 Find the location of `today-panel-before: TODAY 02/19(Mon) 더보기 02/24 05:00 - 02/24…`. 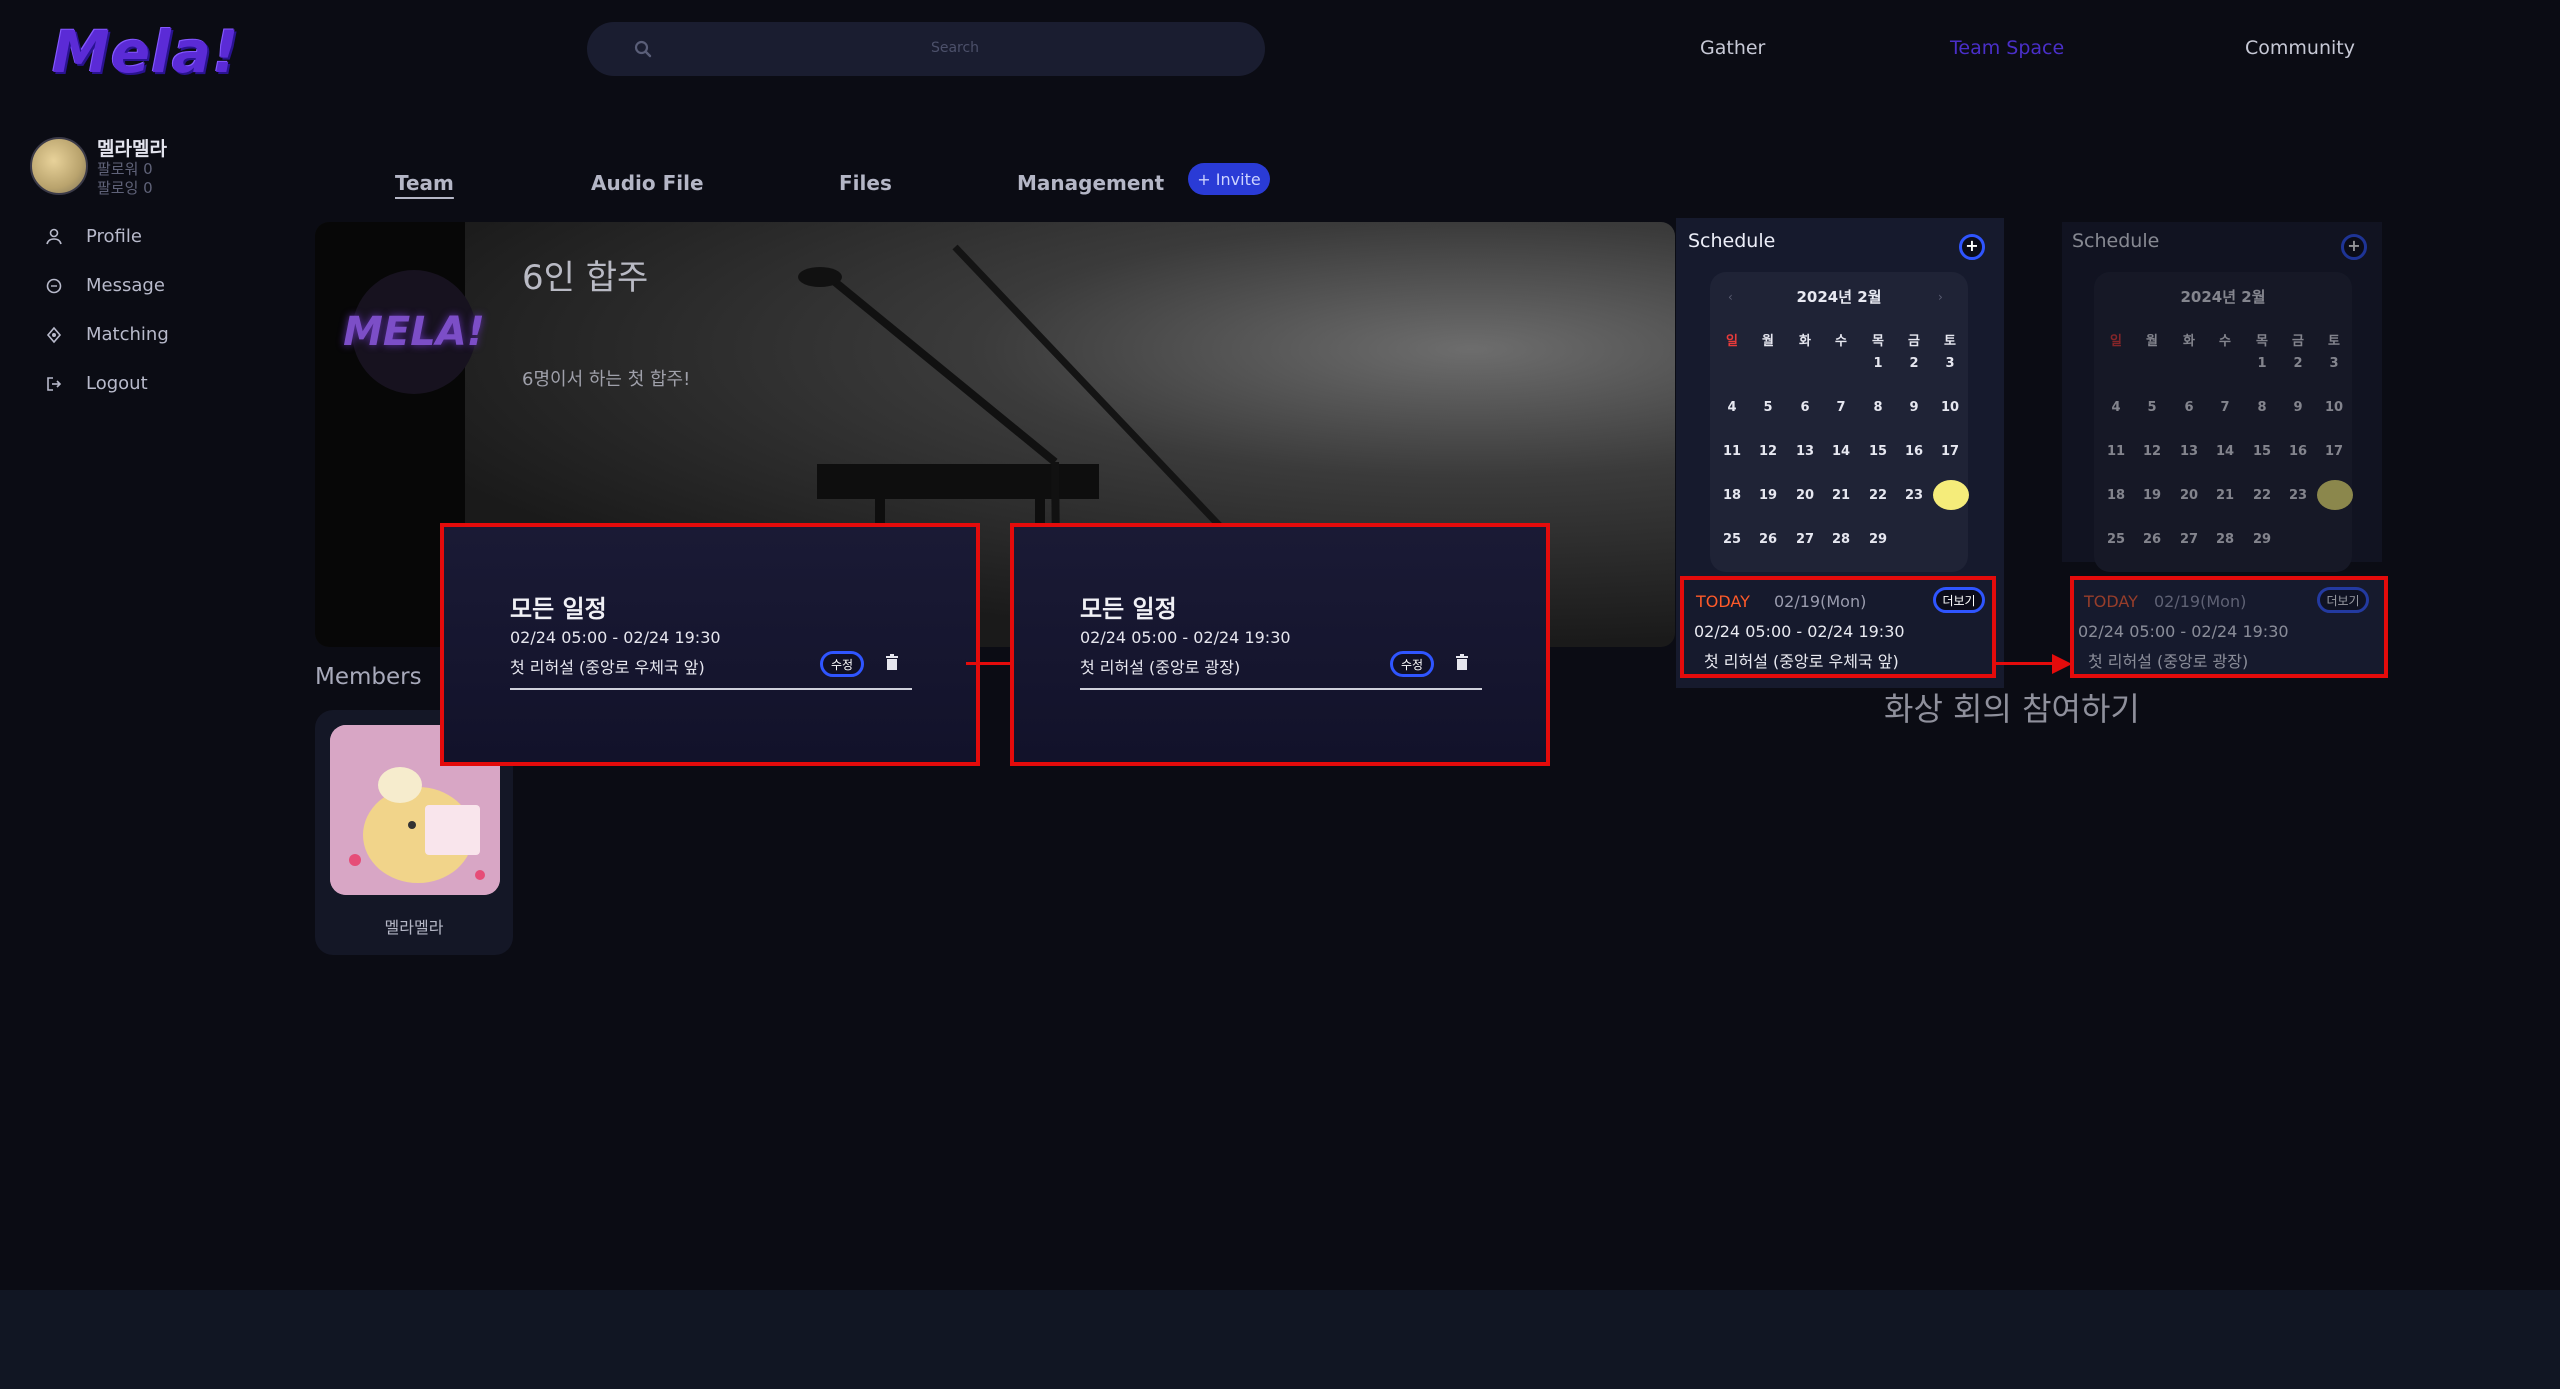

today-panel-before: TODAY 02/19(Mon) 더보기 02/24 05:00 - 02/24… is located at coordinates (1838, 627).